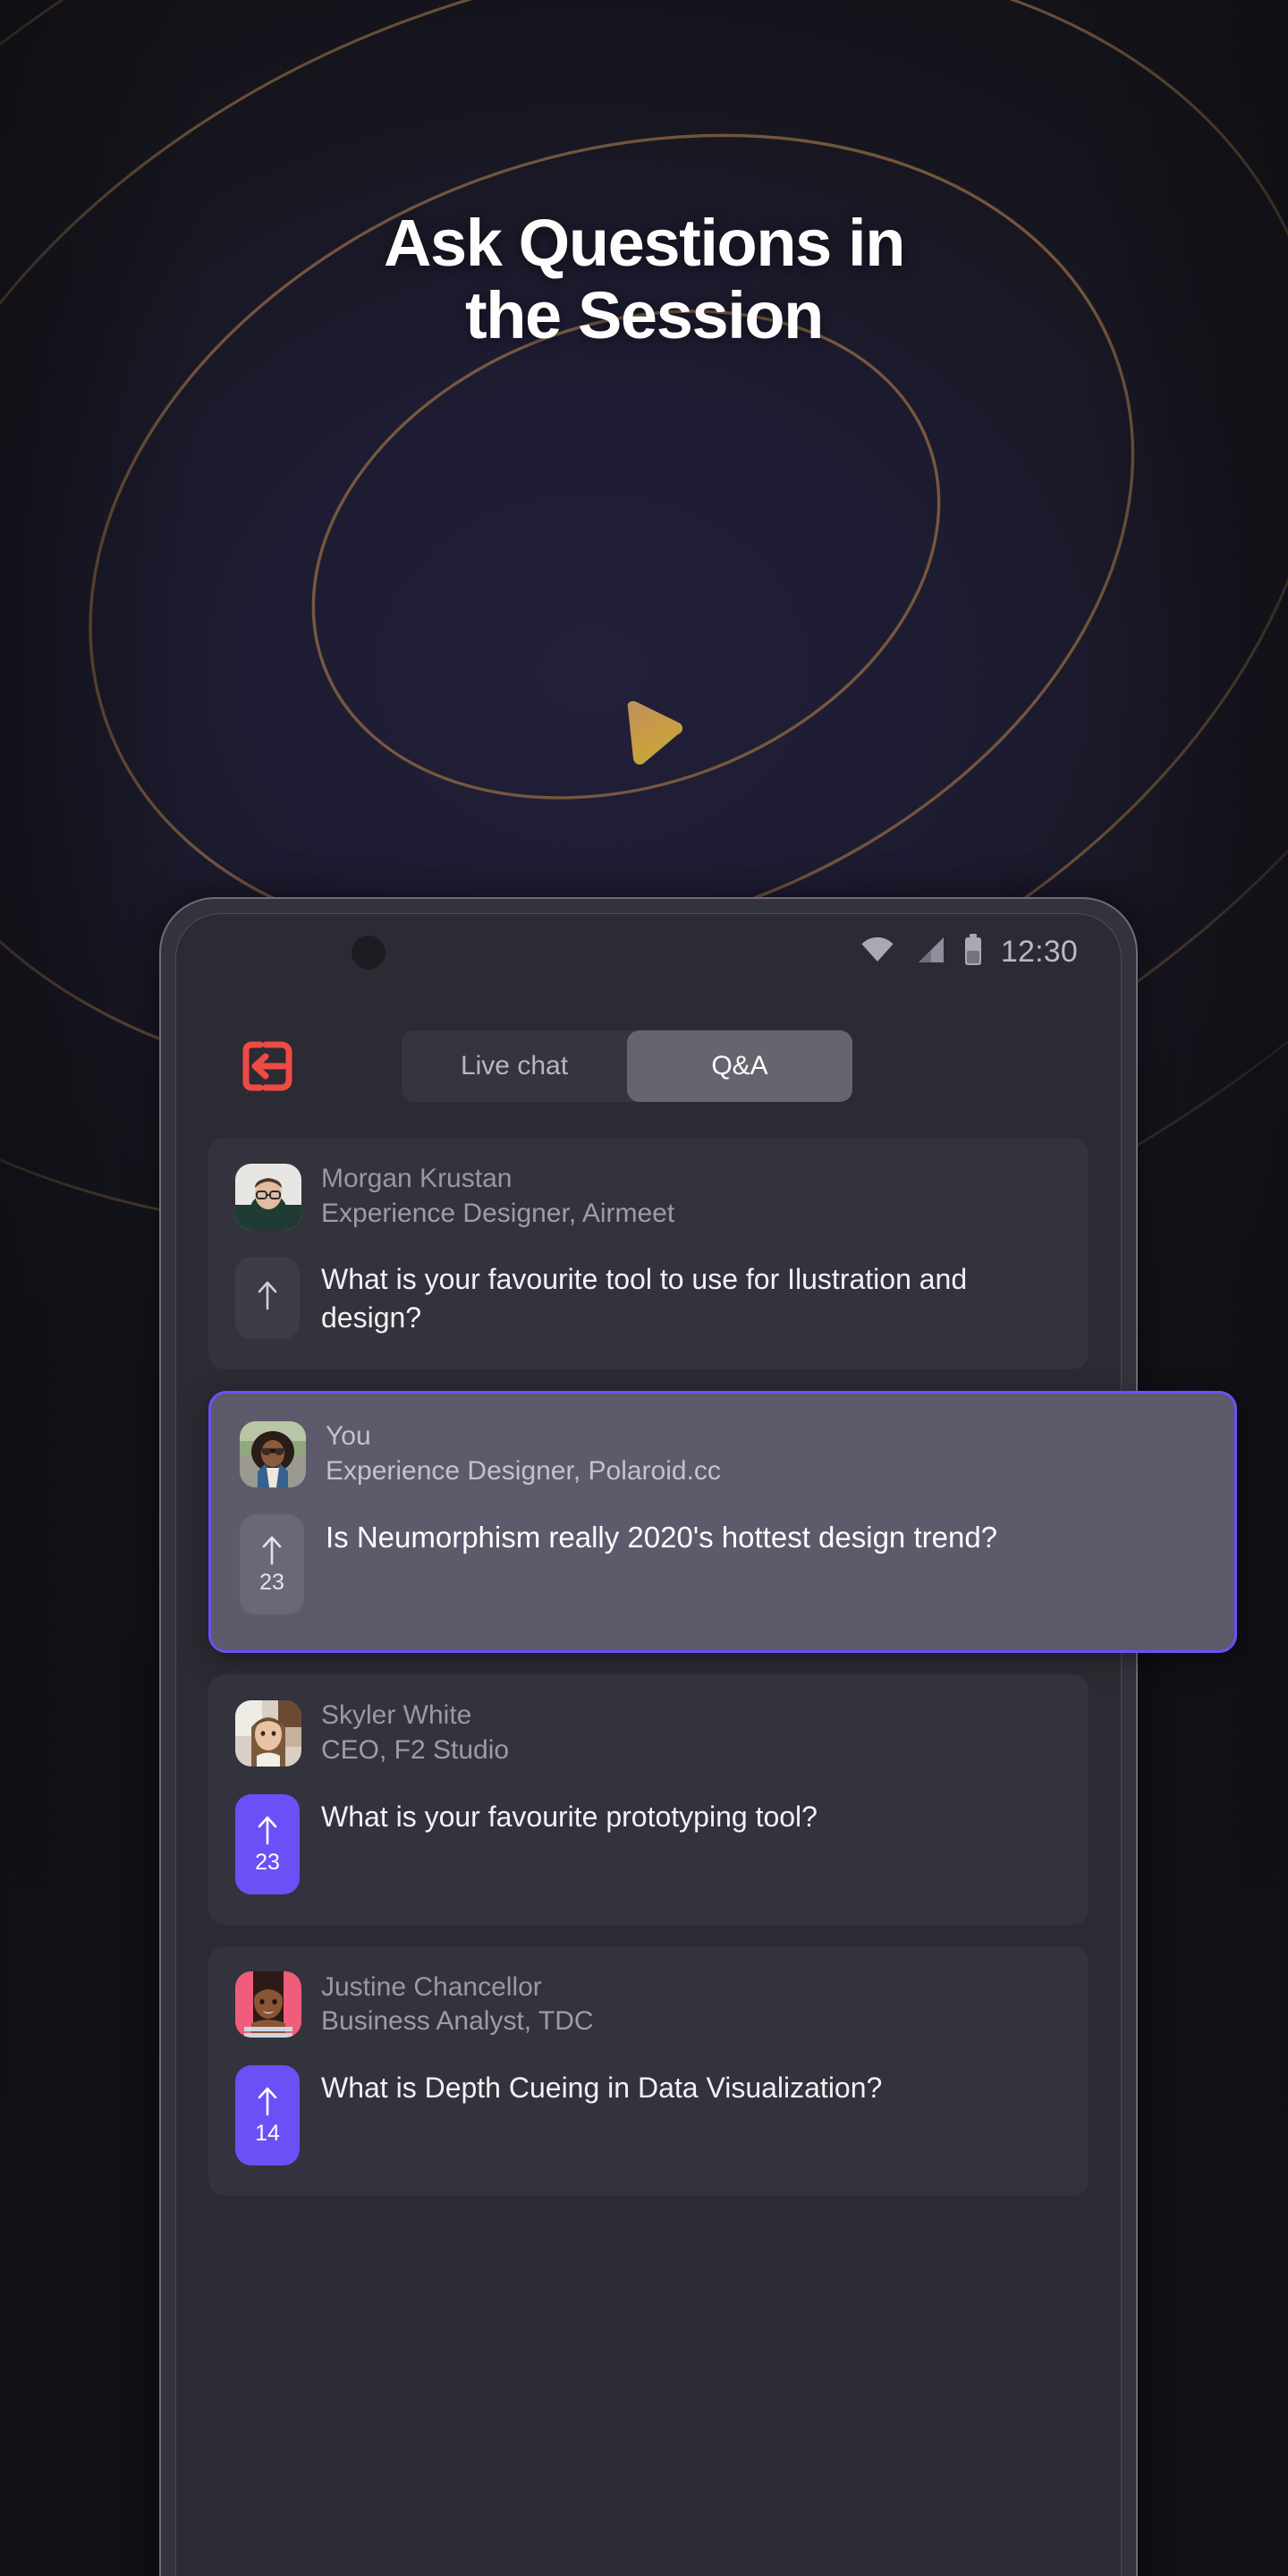 This screenshot has width=1288, height=2576. I want to click on status-bar-time: 12:30, so click(1039, 951).